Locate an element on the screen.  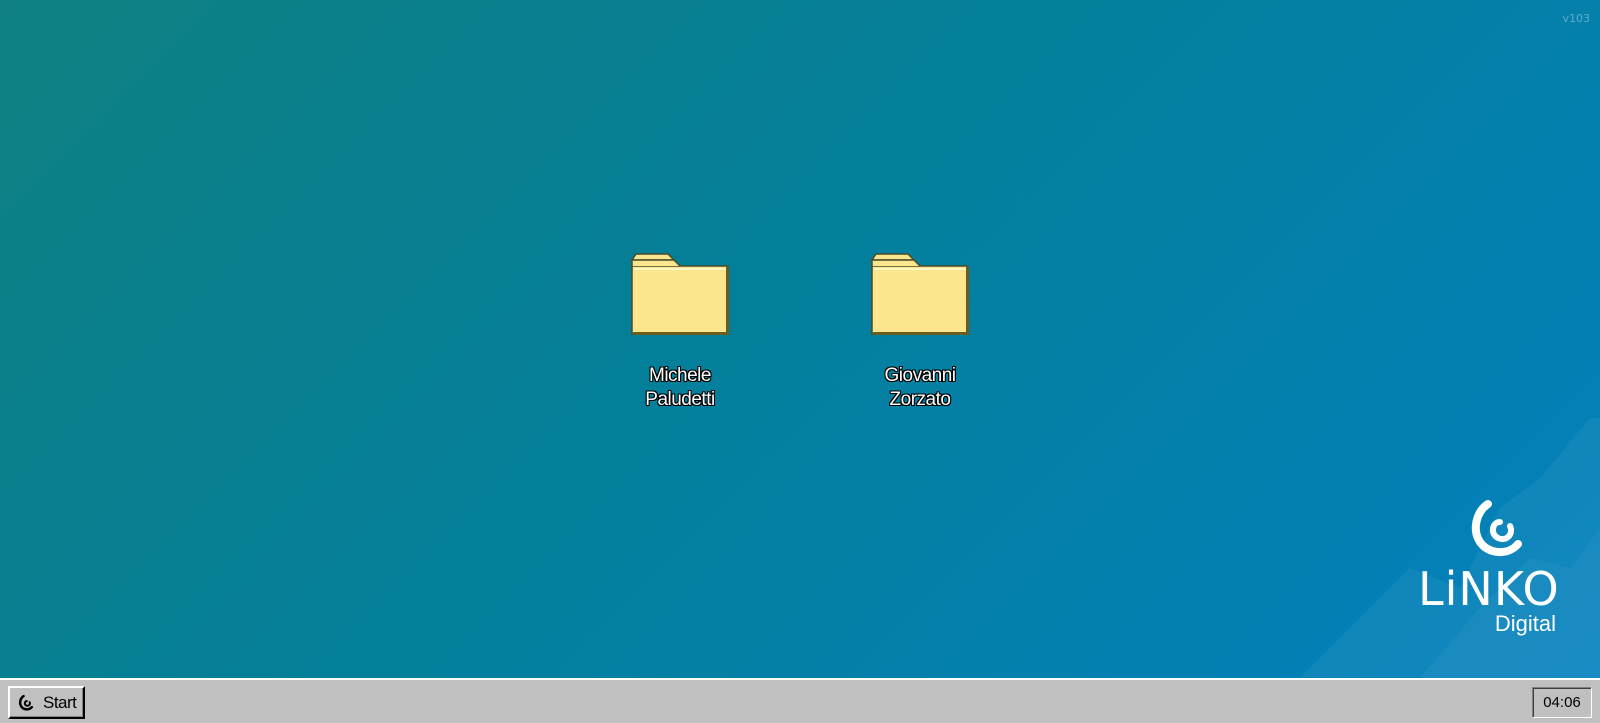
desktop-folder-michele-paludetti: Michele Paludetti is located at coordinates (680, 331).